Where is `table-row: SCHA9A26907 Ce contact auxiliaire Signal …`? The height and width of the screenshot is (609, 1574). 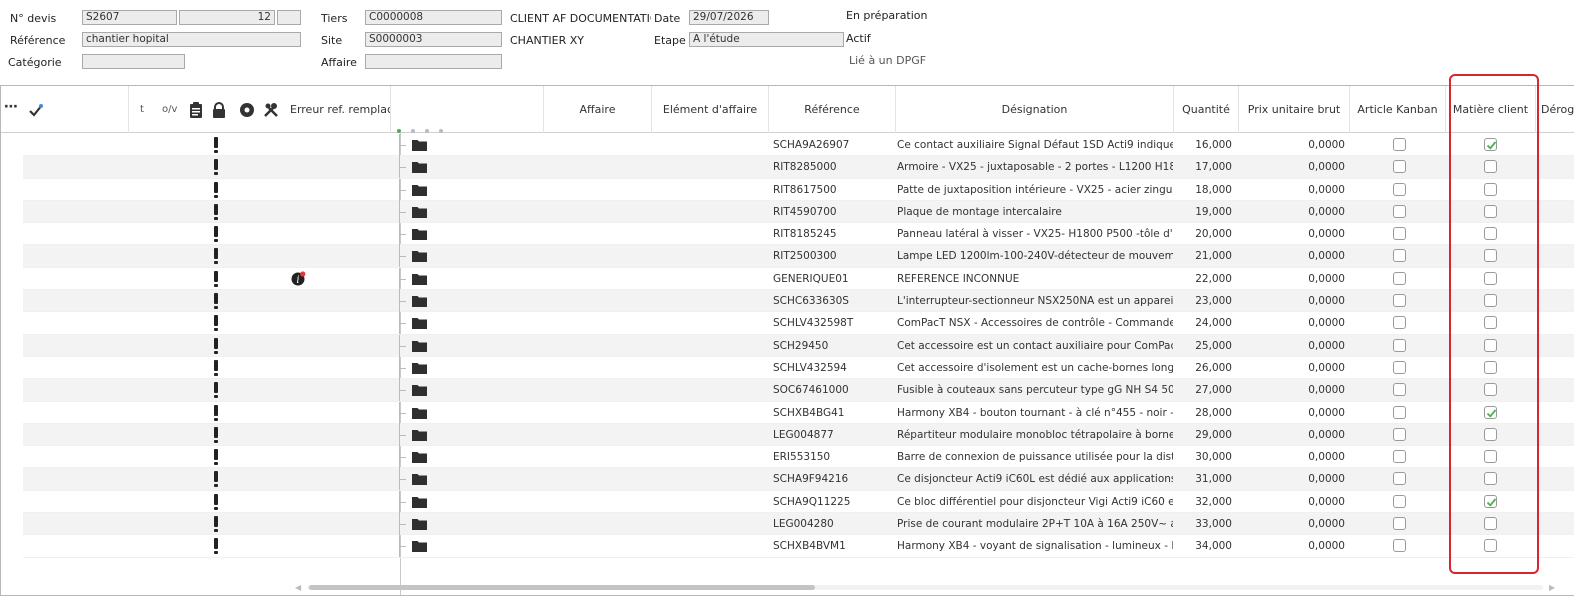 table-row: SCHA9A26907 Ce contact auxiliaire Signal … is located at coordinates (798, 145).